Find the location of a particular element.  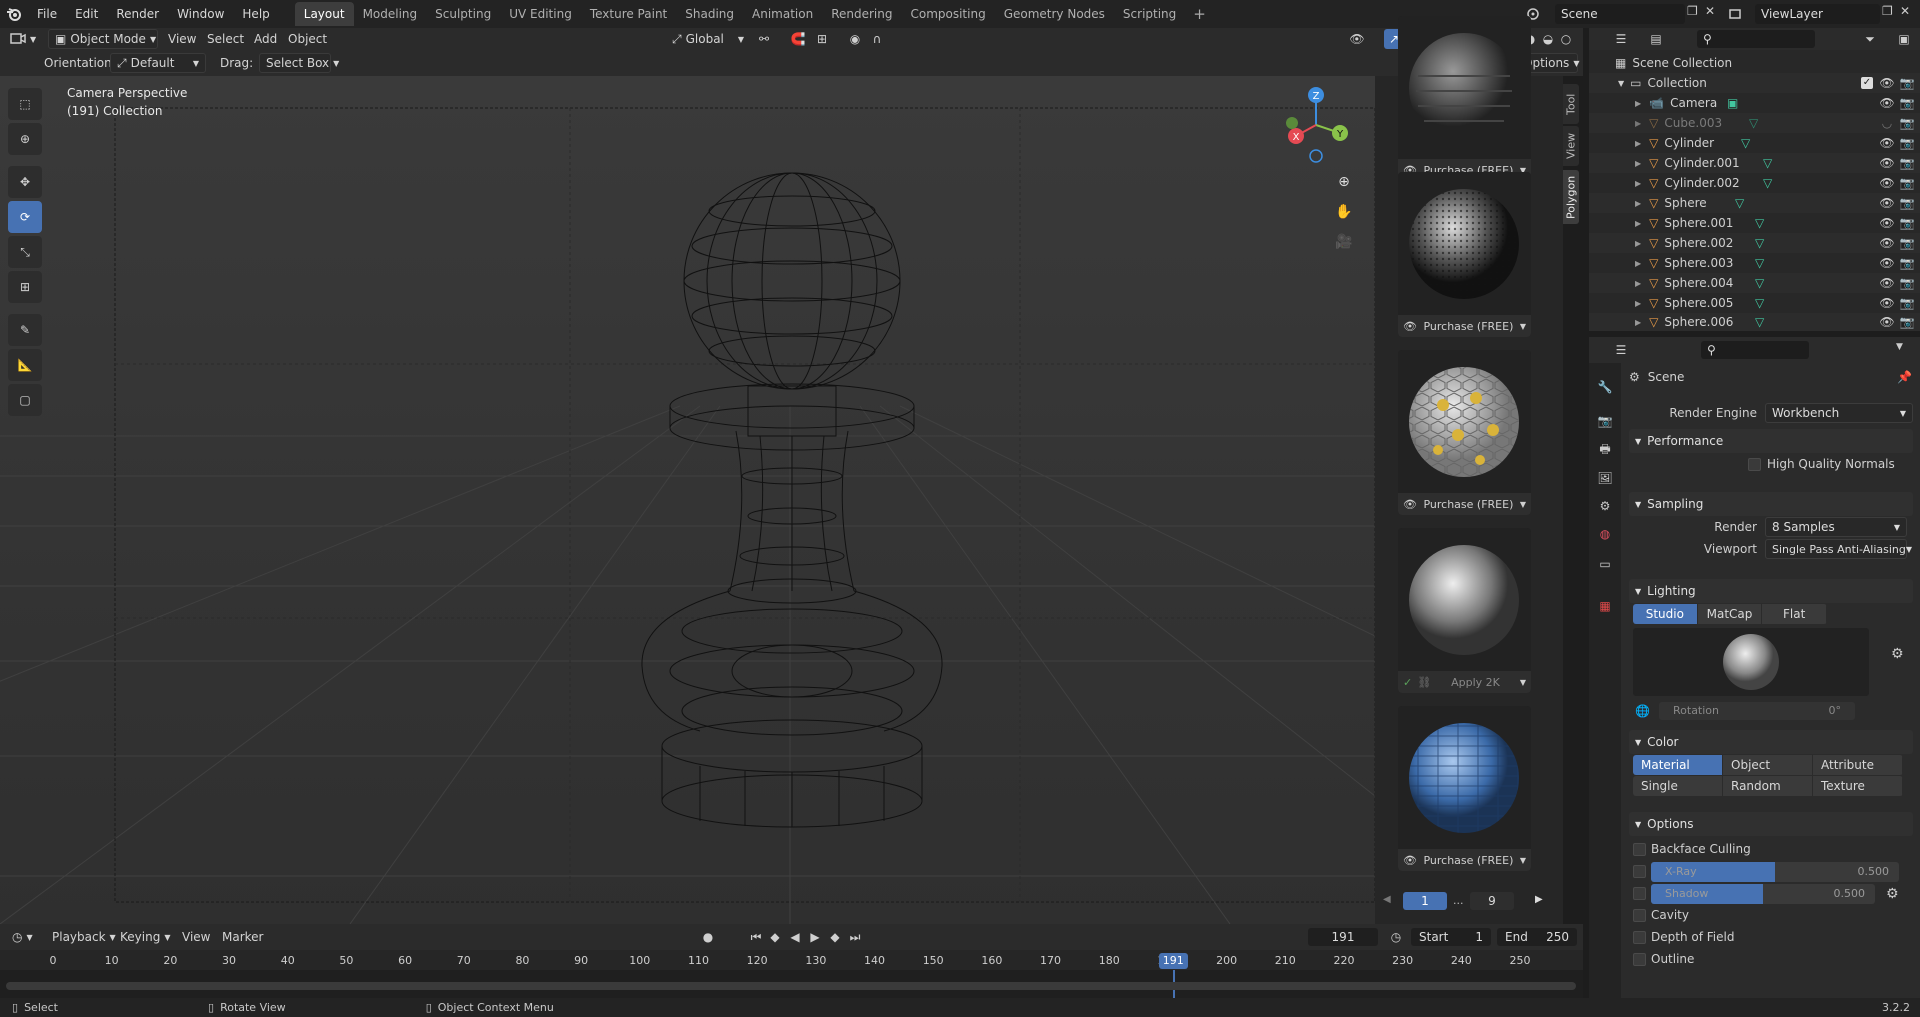

asset-action-label: Purchase (FREE) is located at coordinates (1468, 326).